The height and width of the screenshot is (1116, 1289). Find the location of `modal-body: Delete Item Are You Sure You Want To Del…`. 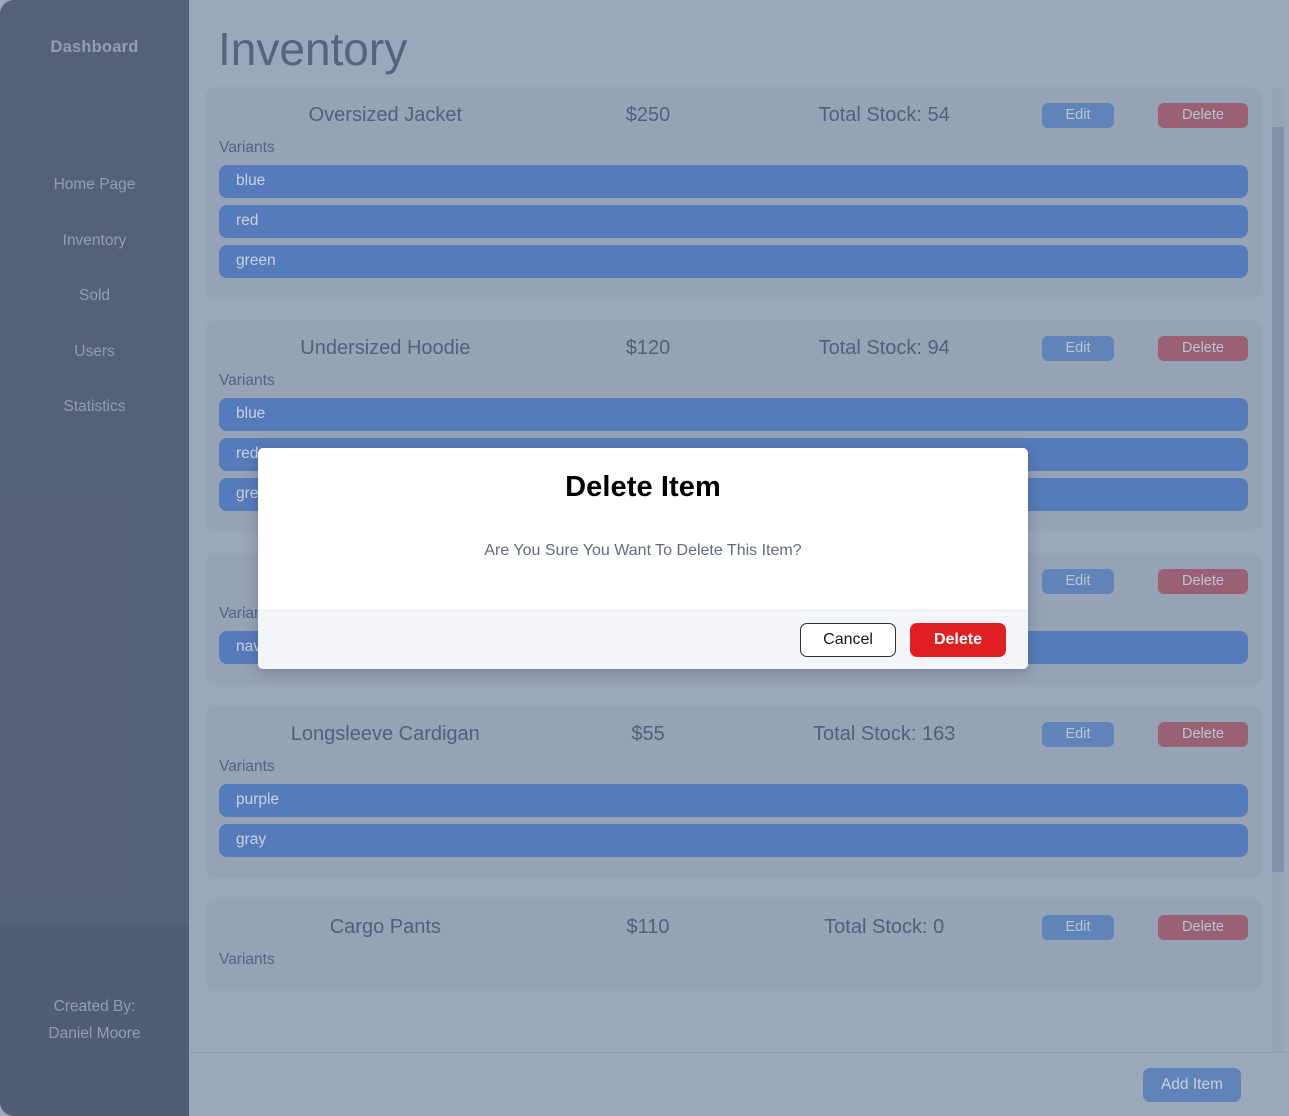

modal-body: Delete Item Are You Sure You Want To Del… is located at coordinates (643, 529).